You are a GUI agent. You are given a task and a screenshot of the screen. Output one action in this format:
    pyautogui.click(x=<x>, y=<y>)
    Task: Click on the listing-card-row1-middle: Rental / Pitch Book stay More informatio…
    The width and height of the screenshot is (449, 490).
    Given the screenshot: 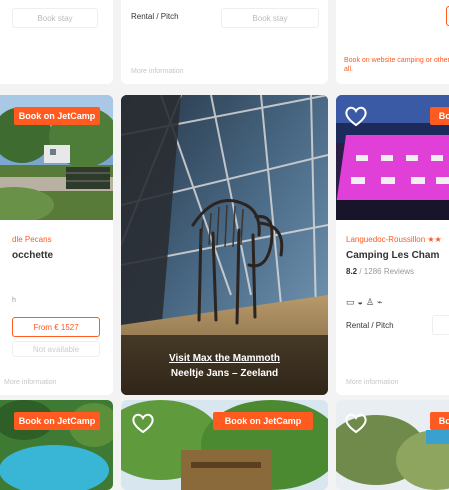 What is the action you would take?
    pyautogui.click(x=224, y=42)
    